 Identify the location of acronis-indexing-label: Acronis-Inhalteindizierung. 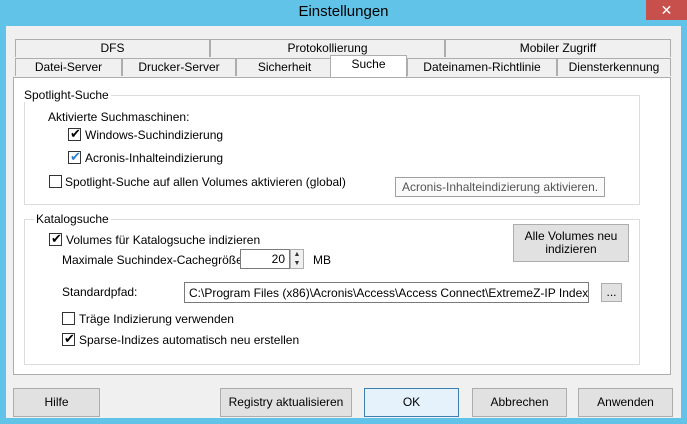
(154, 158).